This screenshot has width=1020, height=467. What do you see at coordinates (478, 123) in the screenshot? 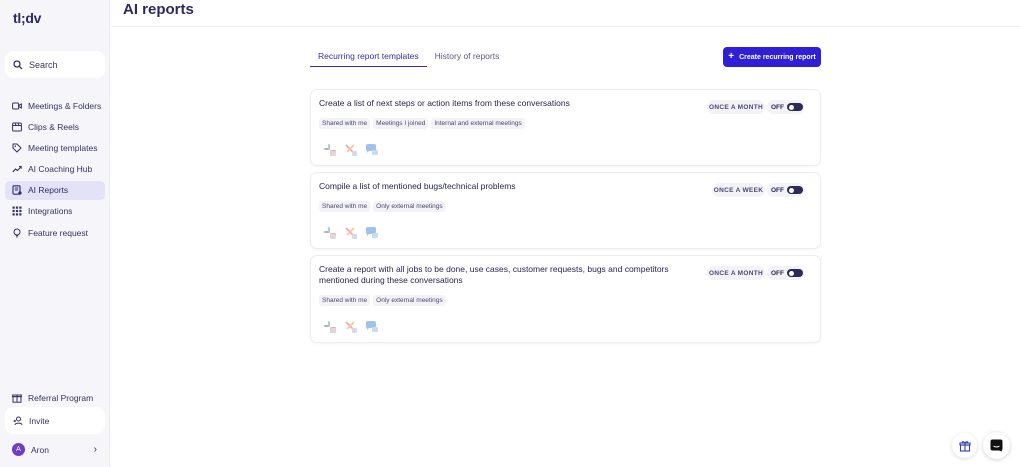
I see `tag: Internal and external meetings` at bounding box center [478, 123].